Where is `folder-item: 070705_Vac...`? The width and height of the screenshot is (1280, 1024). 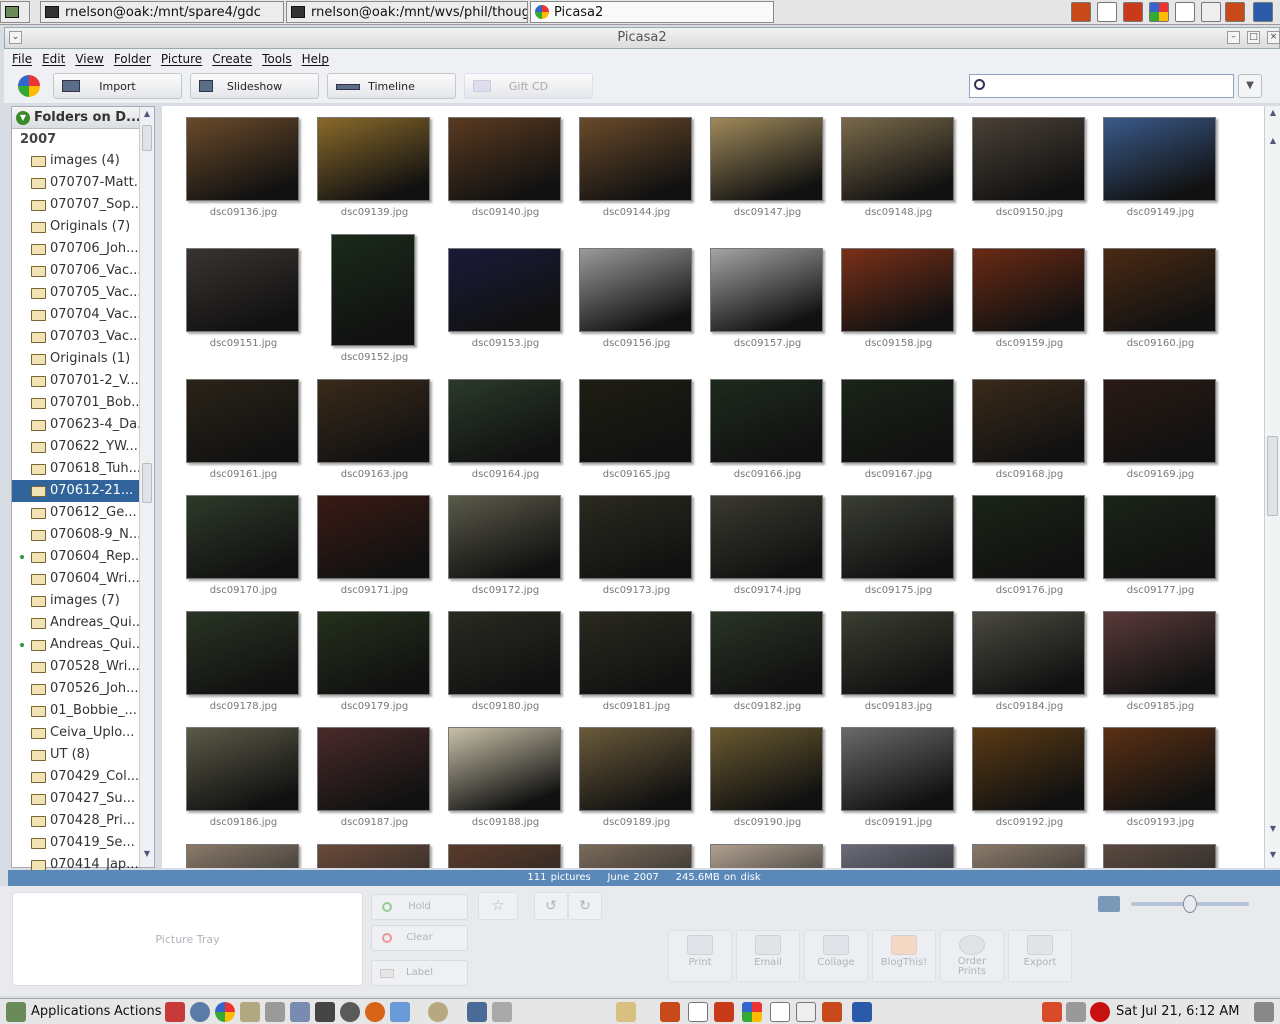 folder-item: 070705_Vac... is located at coordinates (76, 293).